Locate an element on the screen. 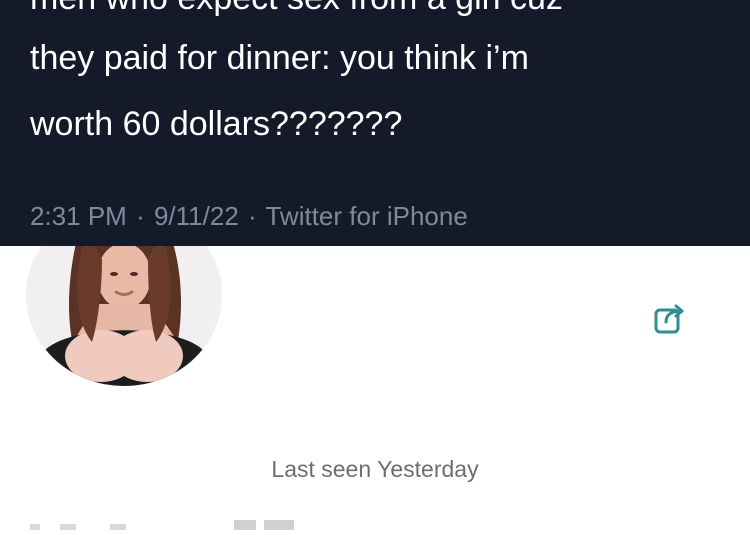  tweet-source: Twitter for iPhone is located at coordinates (366, 216).